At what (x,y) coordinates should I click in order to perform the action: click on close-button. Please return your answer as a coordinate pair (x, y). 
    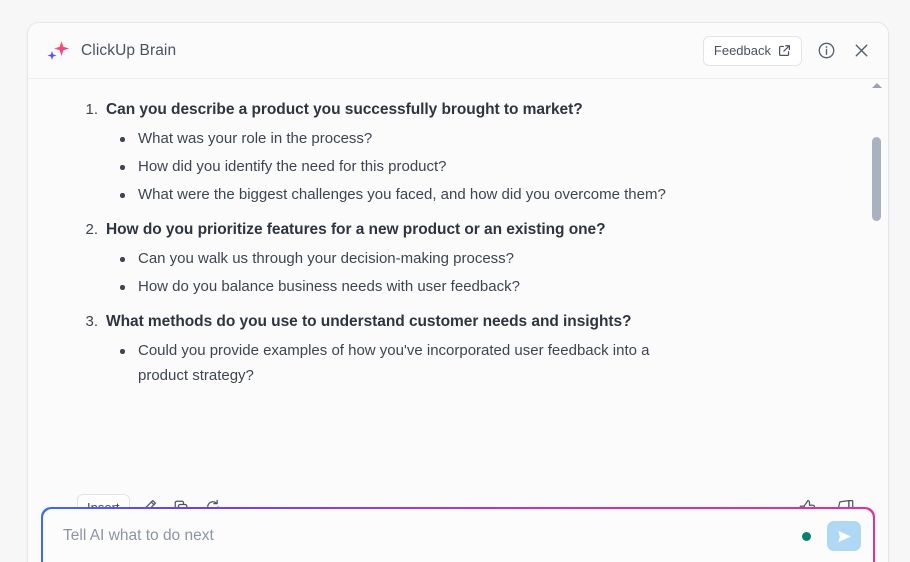
    Looking at the image, I should click on (861, 51).